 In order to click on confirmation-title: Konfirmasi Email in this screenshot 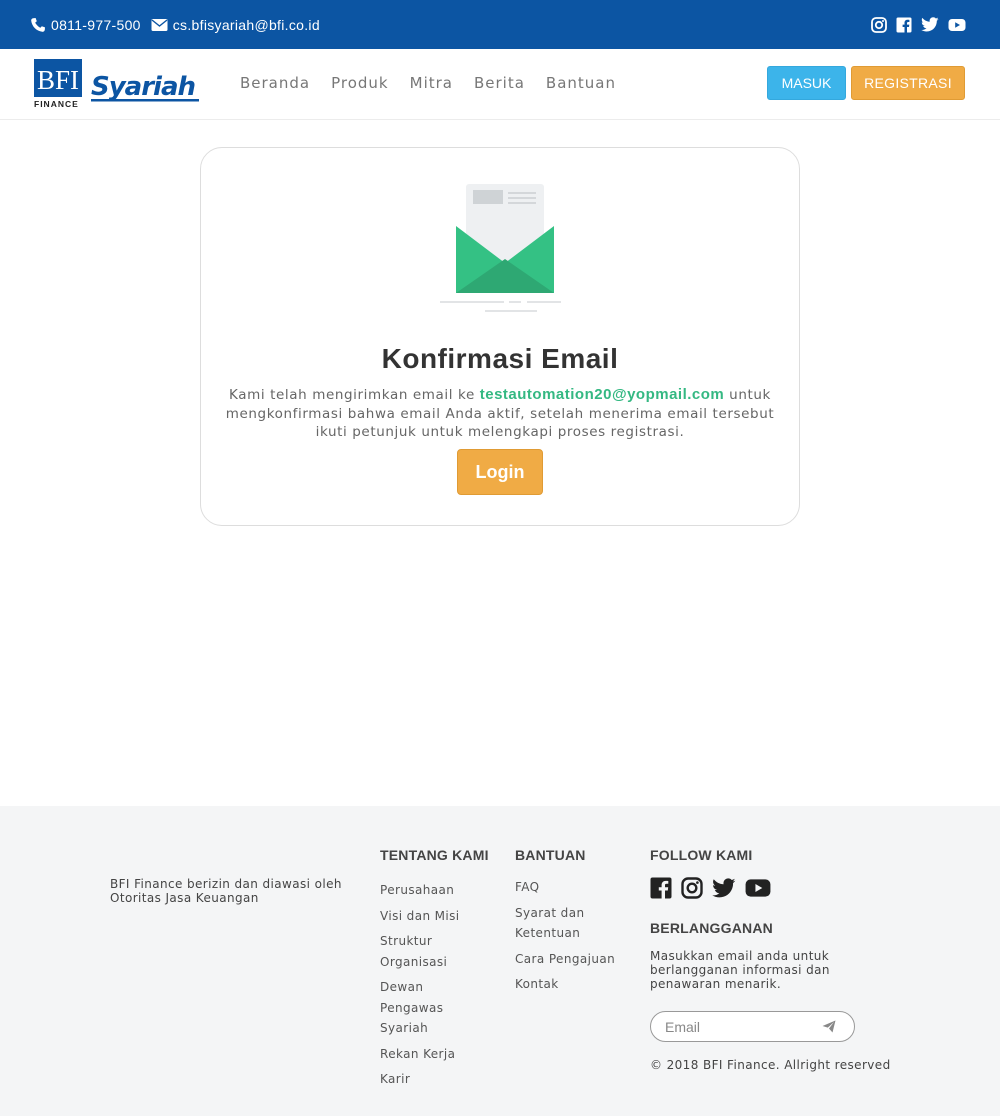, I will do `click(500, 358)`.